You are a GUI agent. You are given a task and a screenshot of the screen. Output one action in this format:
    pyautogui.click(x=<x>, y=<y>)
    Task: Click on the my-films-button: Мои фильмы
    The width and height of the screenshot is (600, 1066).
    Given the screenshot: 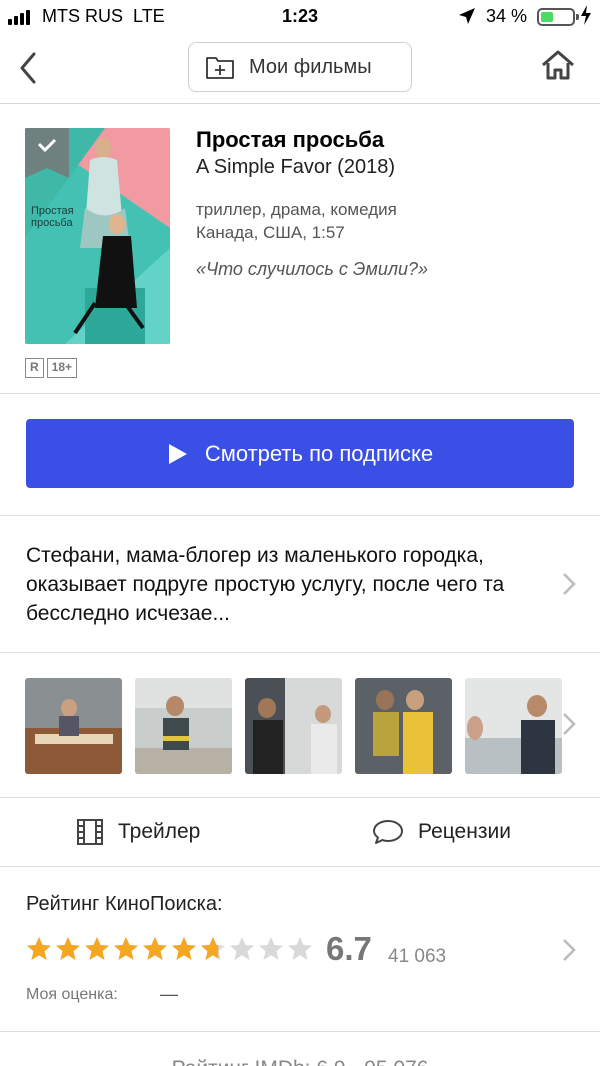 What is the action you would take?
    pyautogui.click(x=300, y=67)
    